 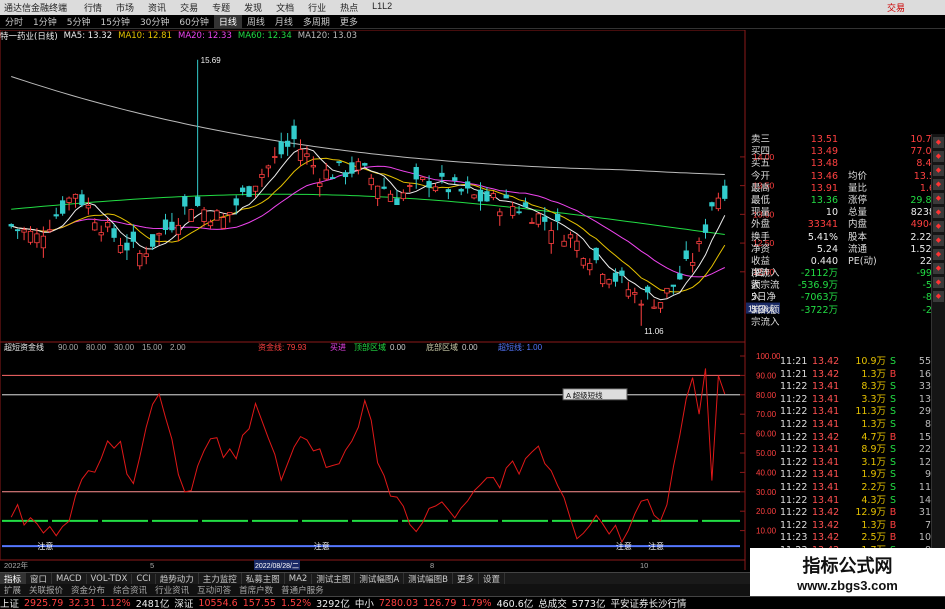 I want to click on indicator-tab: 私募主图, so click(x=263, y=578).